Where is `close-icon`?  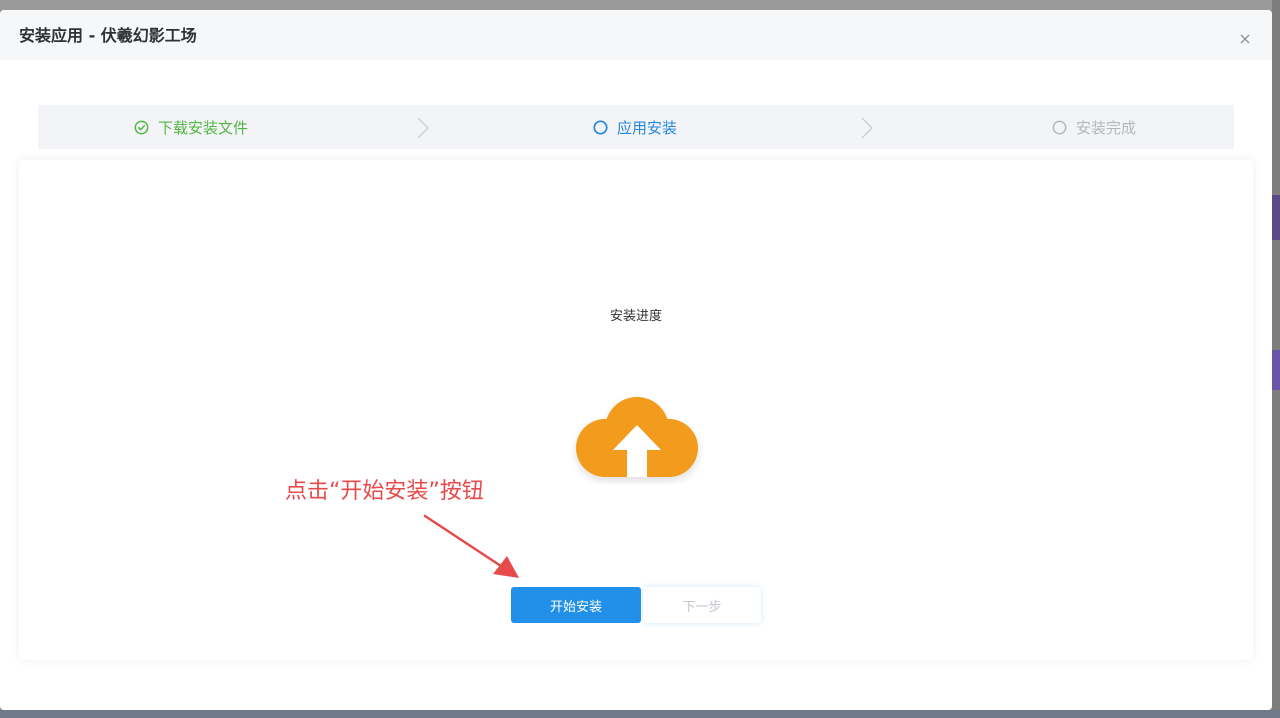 close-icon is located at coordinates (1245, 39).